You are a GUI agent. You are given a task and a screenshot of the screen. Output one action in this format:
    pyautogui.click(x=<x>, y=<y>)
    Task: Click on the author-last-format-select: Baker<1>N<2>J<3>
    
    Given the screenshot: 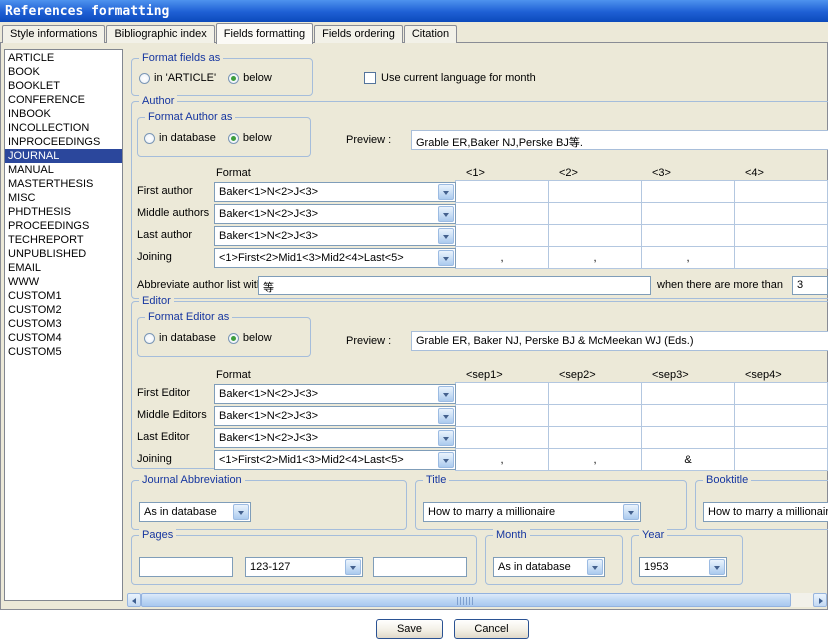 What is the action you would take?
    pyautogui.click(x=335, y=236)
    